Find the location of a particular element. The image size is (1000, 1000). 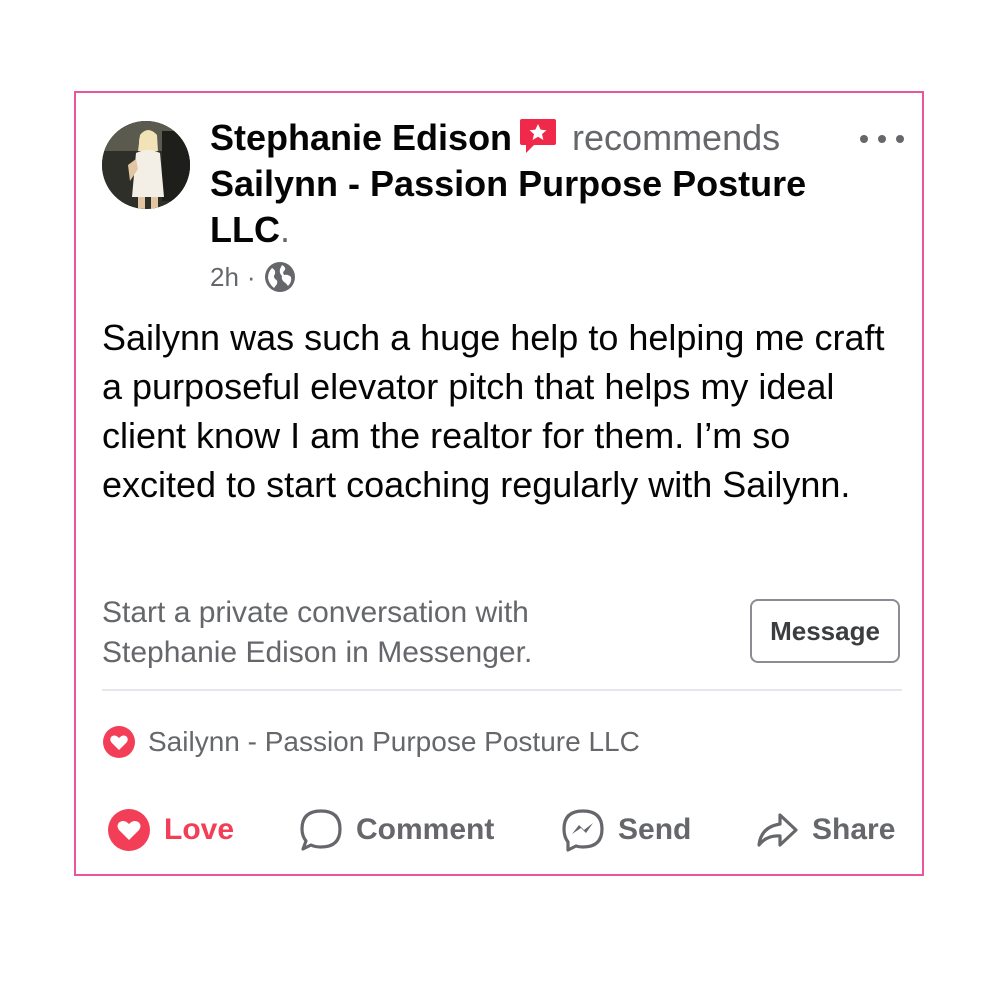

author-avatar is located at coordinates (146, 165).